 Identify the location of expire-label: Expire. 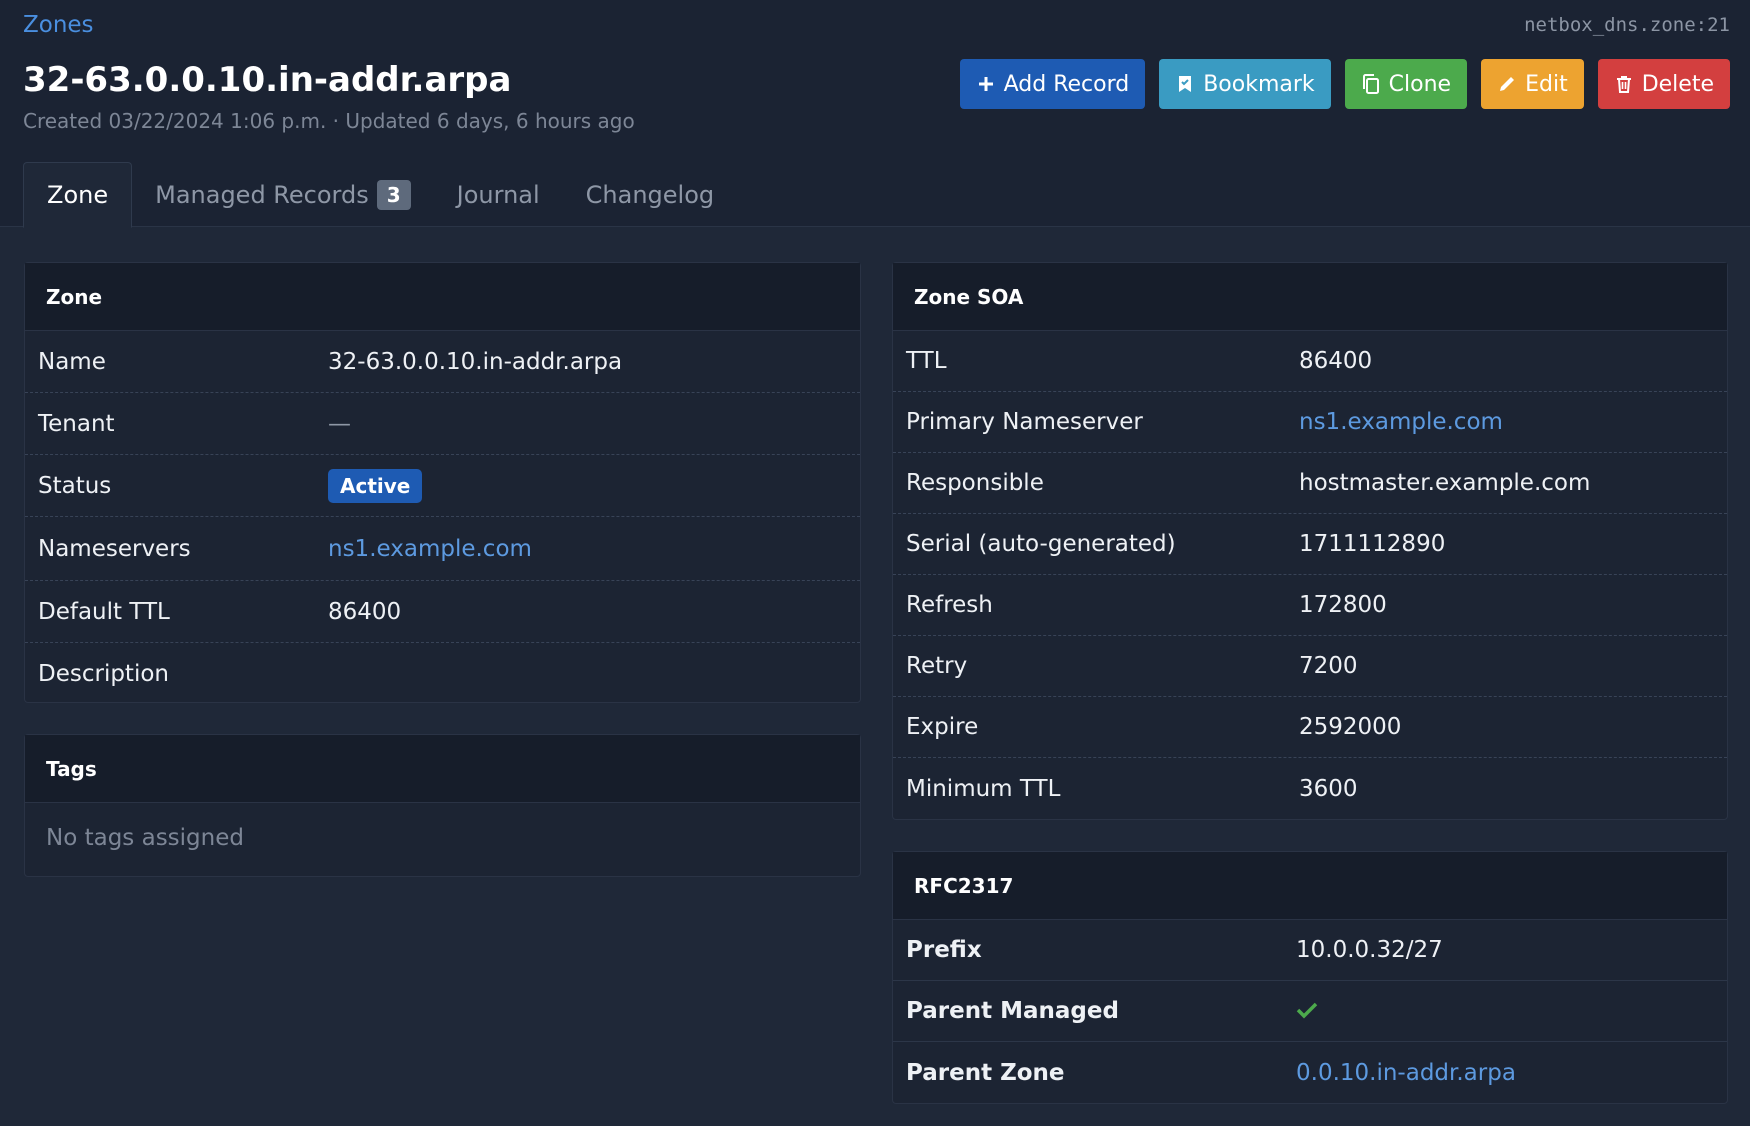
(942, 727).